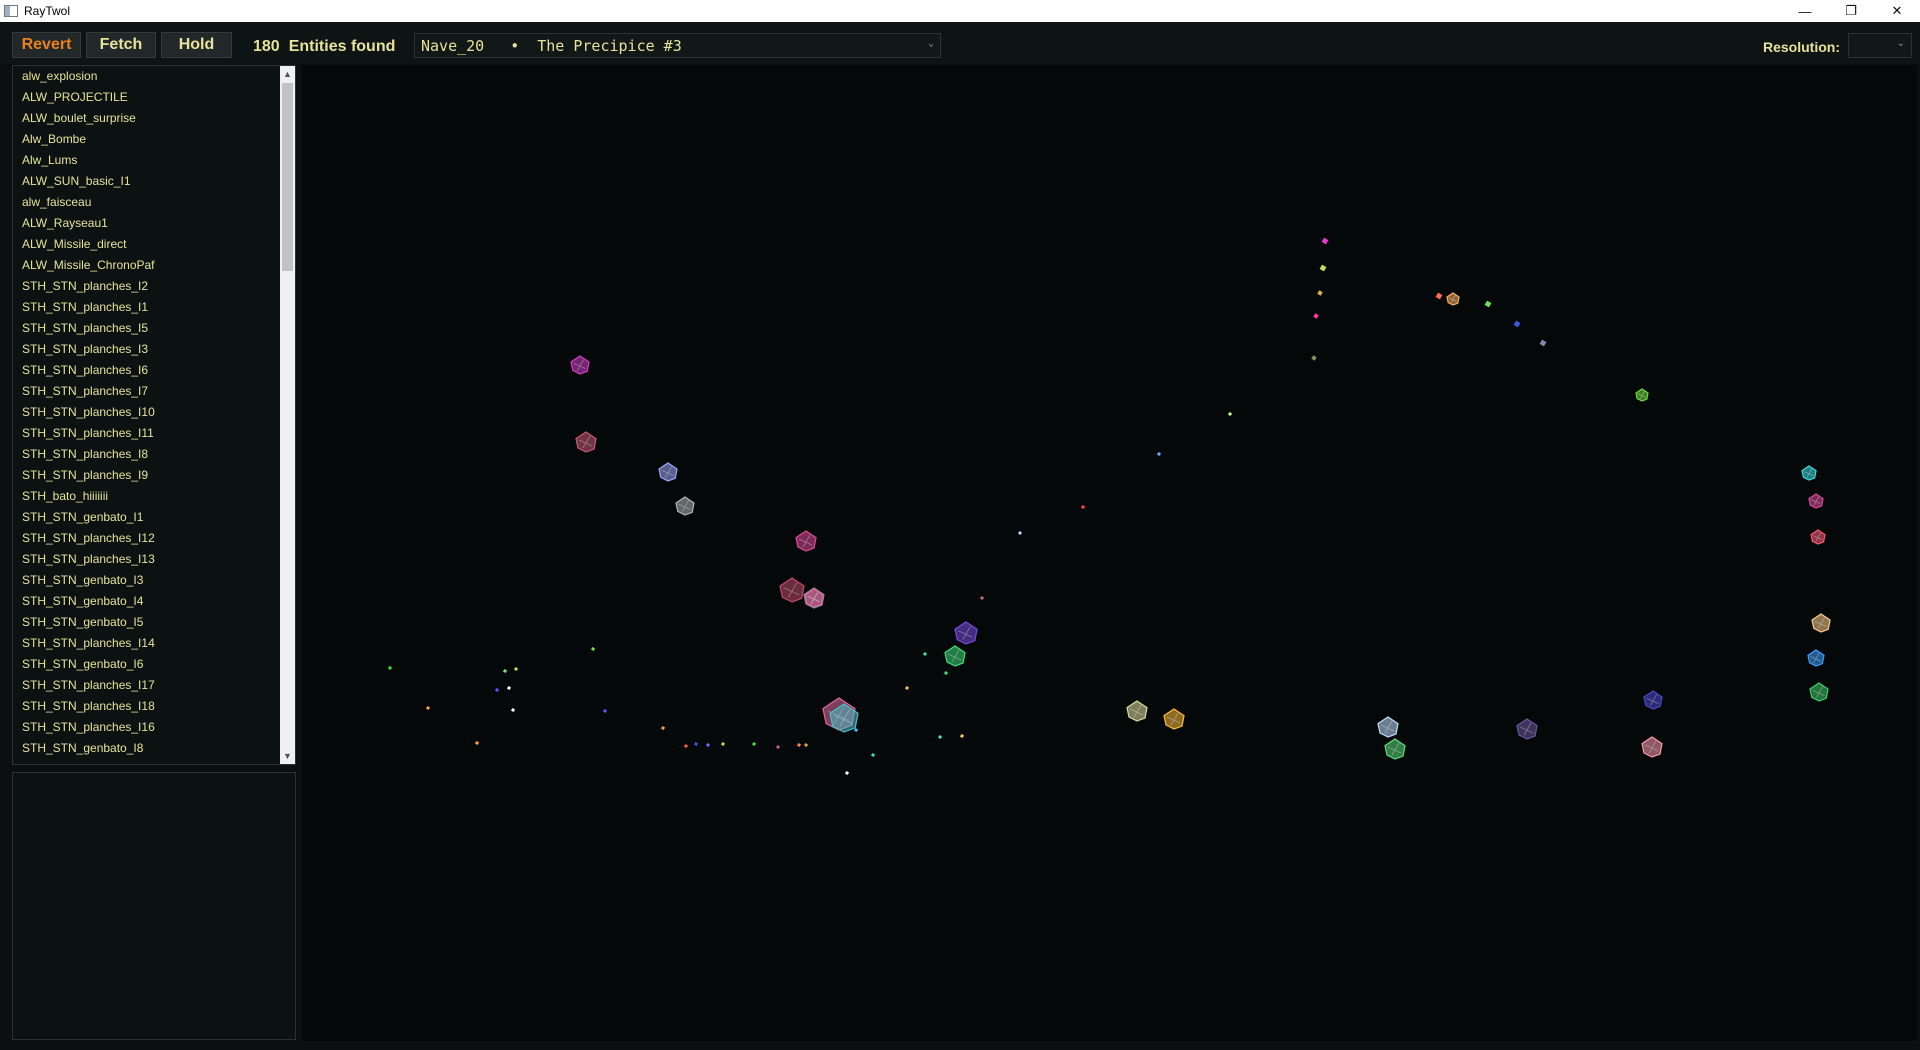 This screenshot has height=1050, width=1920. Describe the element at coordinates (146, 643) in the screenshot. I see `entity-list-item: STH_STN_planches_I14` at that location.